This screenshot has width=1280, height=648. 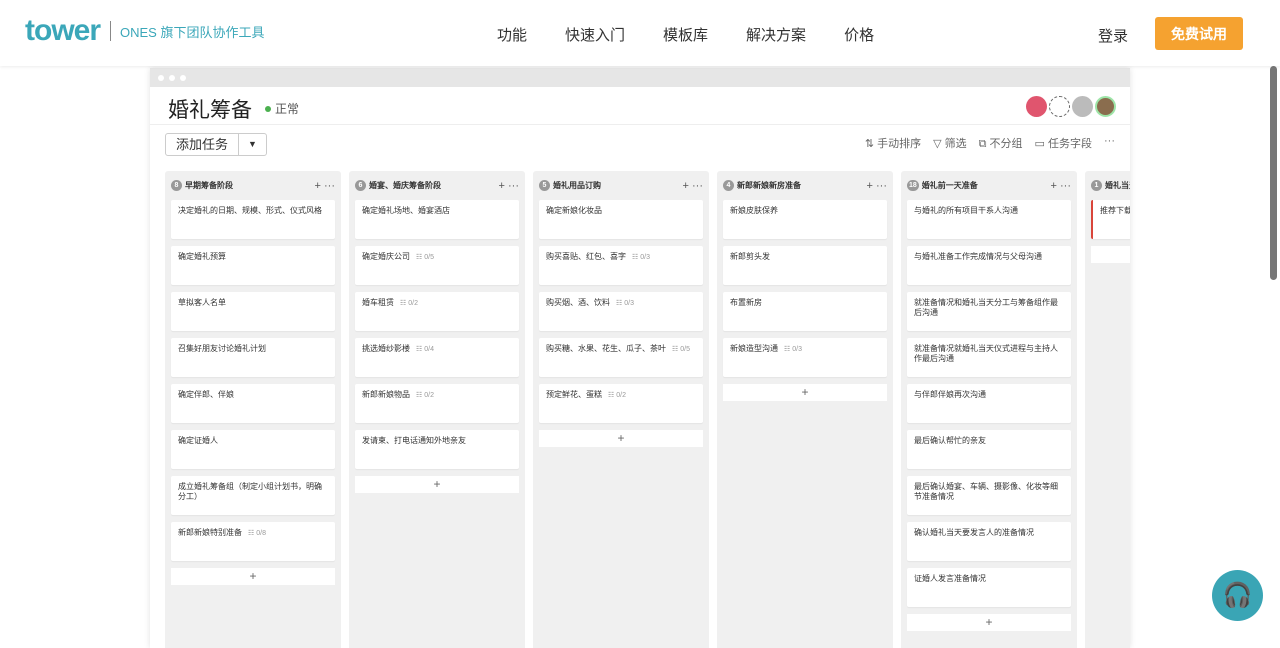 I want to click on task-card: 与婚礼准备工作完成情况与父母沟通, so click(x=989, y=265).